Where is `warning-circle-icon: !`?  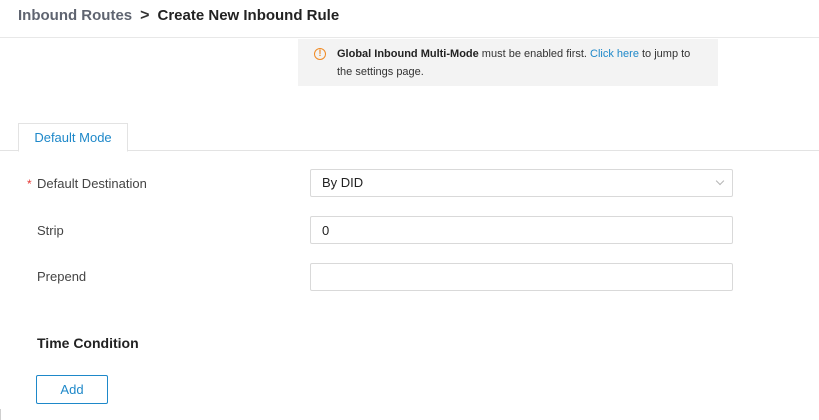 warning-circle-icon: ! is located at coordinates (320, 54).